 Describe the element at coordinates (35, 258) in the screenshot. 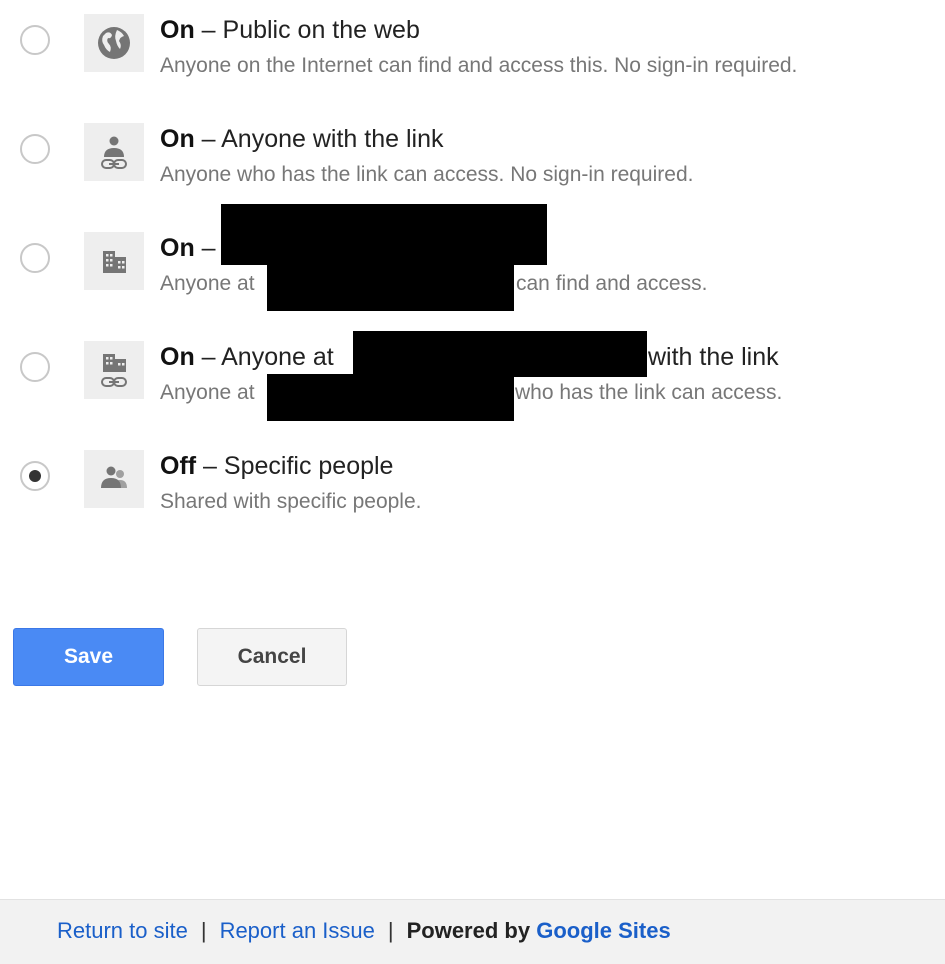

I see `radio-organization` at that location.